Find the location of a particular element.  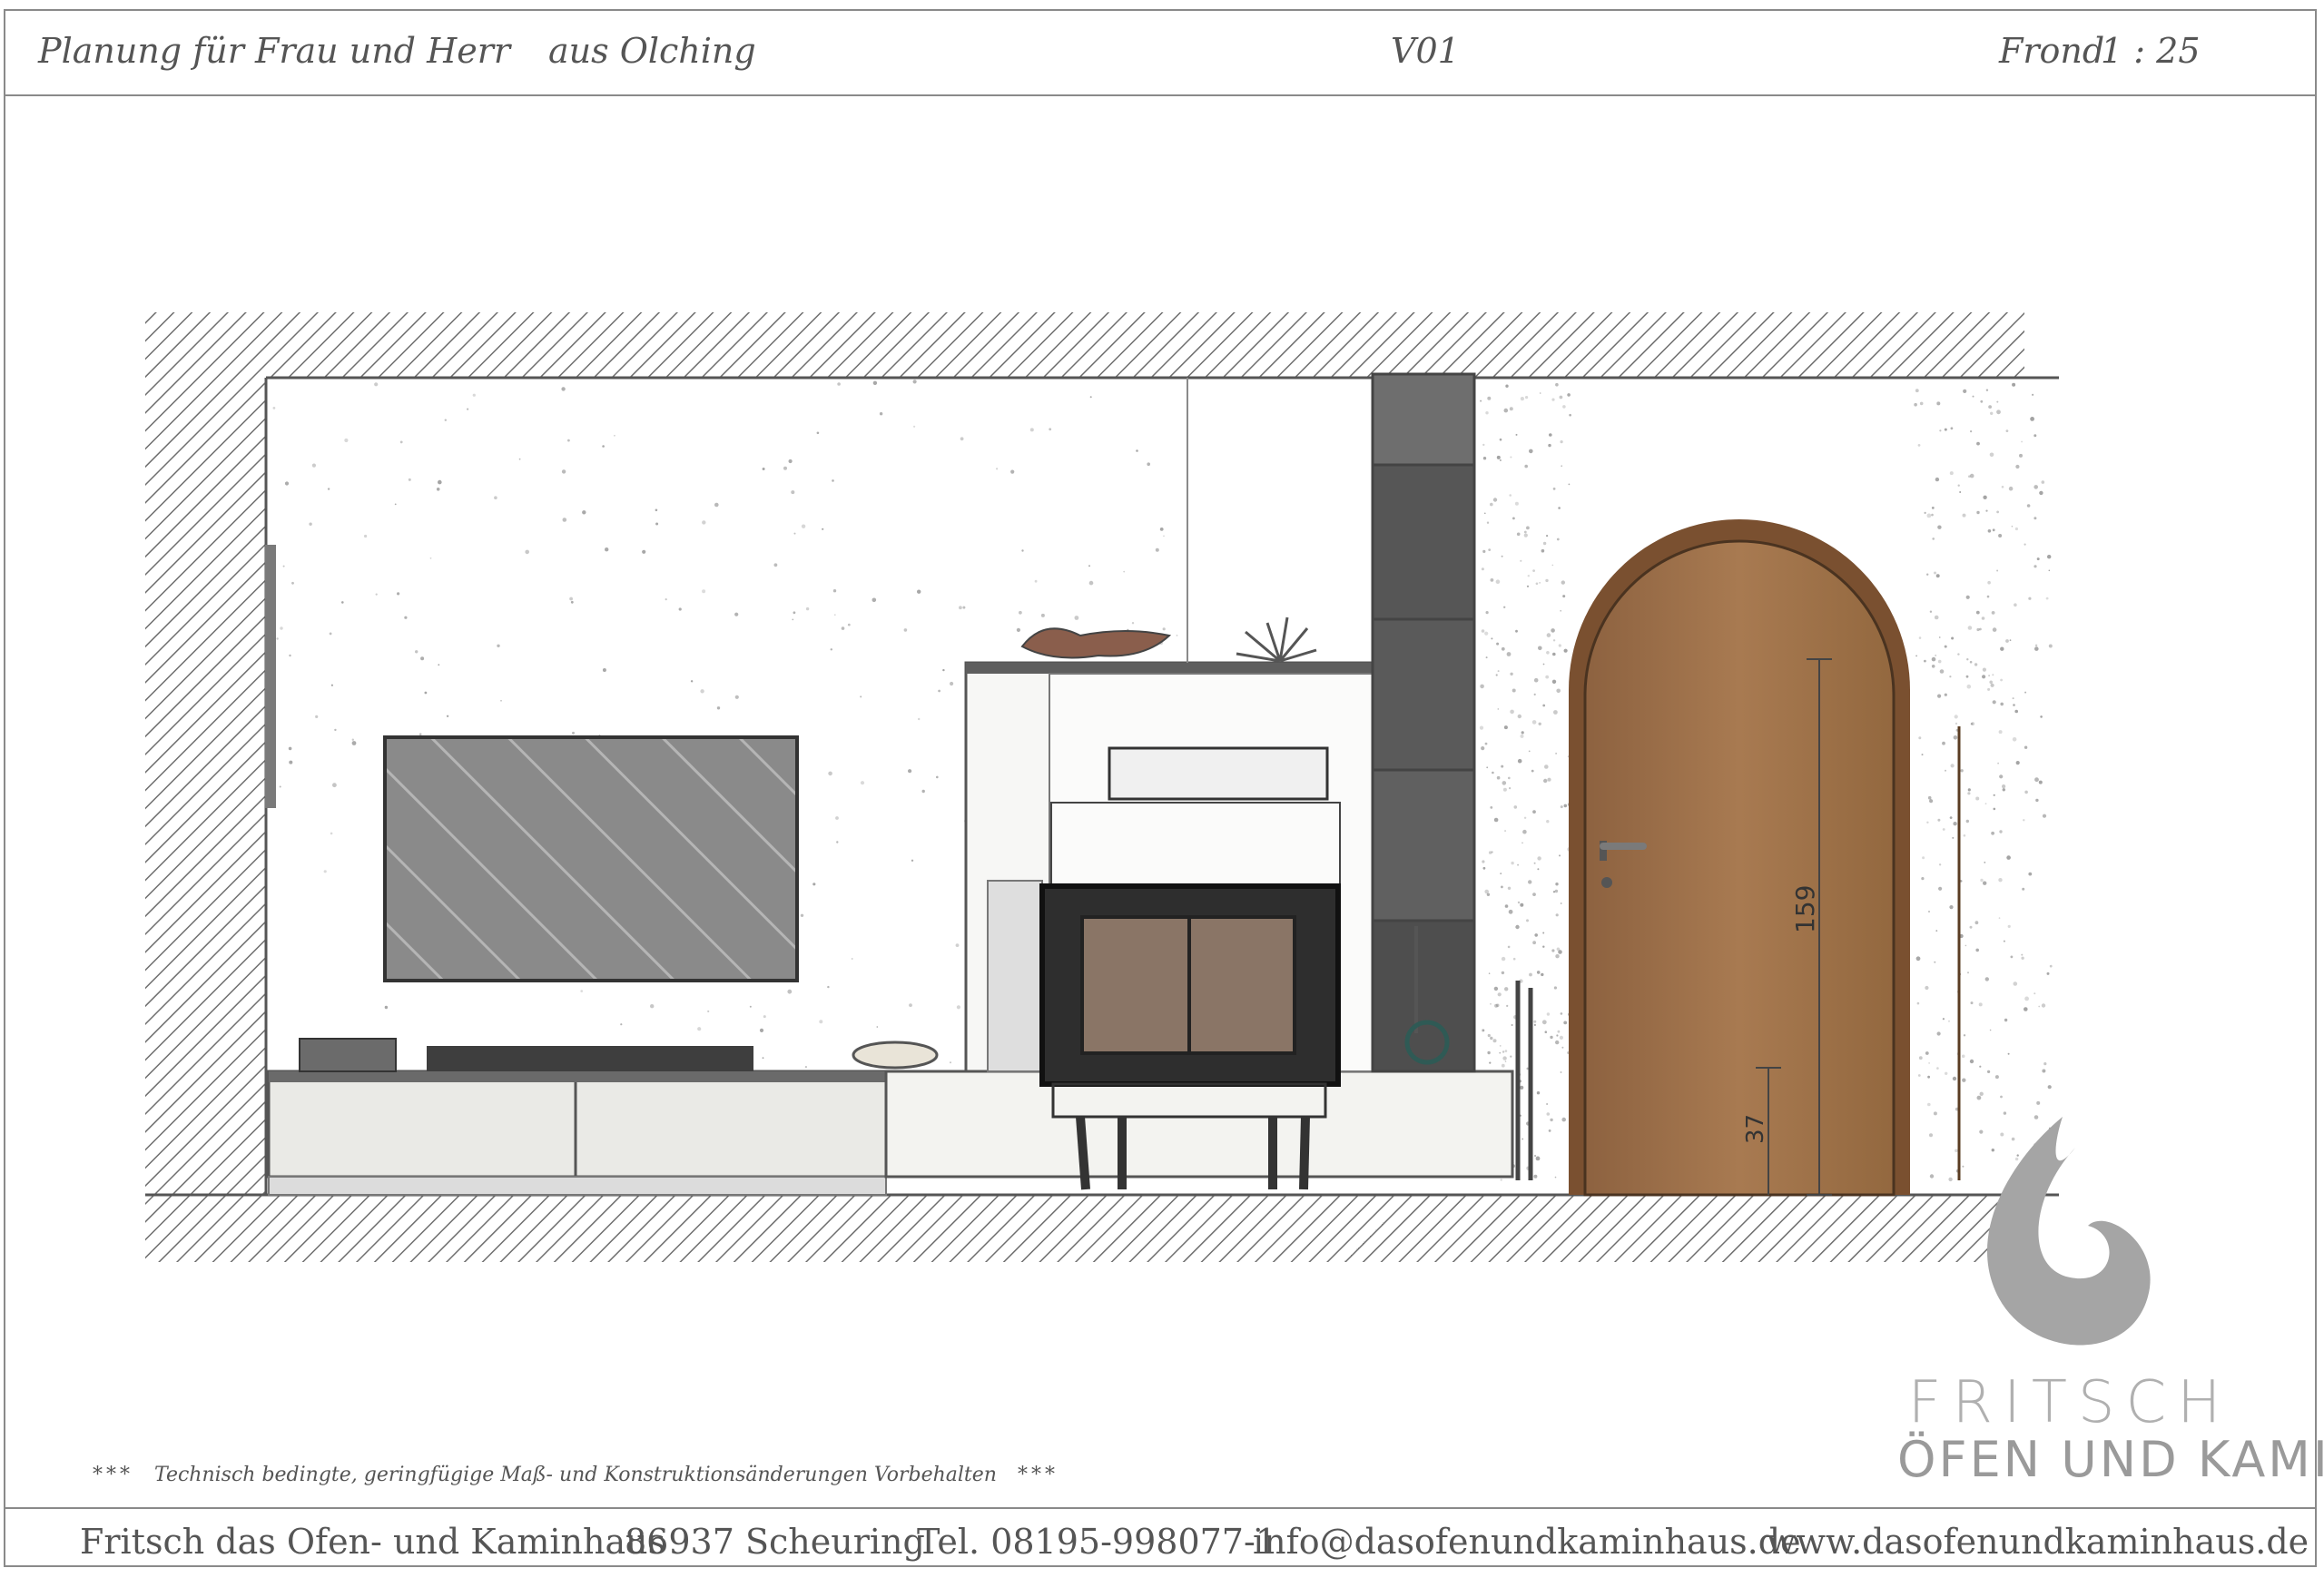

arched-door is located at coordinates (1765, 858).